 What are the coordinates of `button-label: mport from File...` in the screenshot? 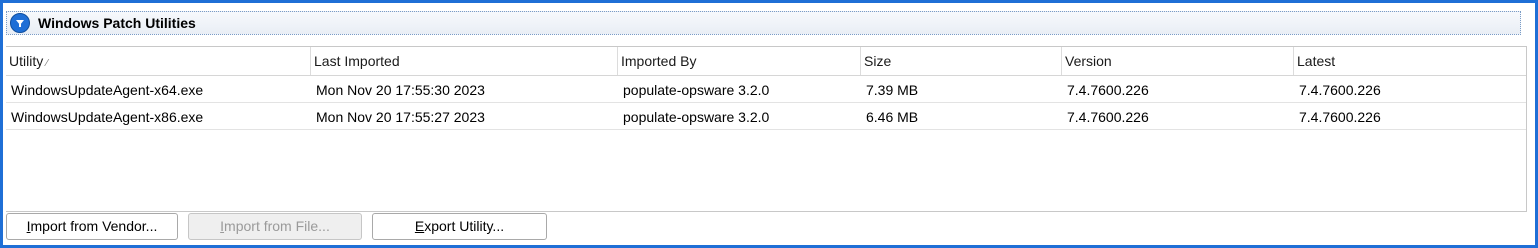 It's located at (277, 226).